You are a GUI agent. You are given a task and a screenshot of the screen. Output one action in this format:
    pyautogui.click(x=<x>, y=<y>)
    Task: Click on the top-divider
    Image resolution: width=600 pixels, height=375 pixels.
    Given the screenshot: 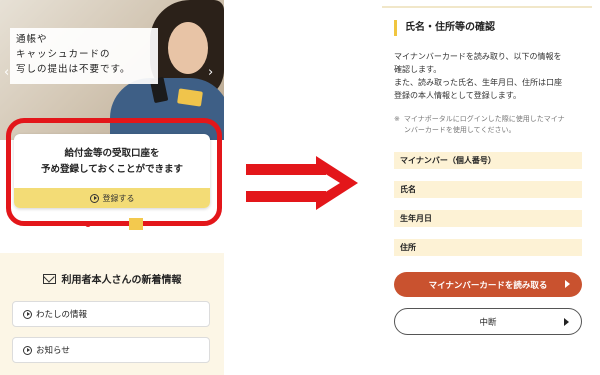 What is the action you would take?
    pyautogui.click(x=487, y=7)
    